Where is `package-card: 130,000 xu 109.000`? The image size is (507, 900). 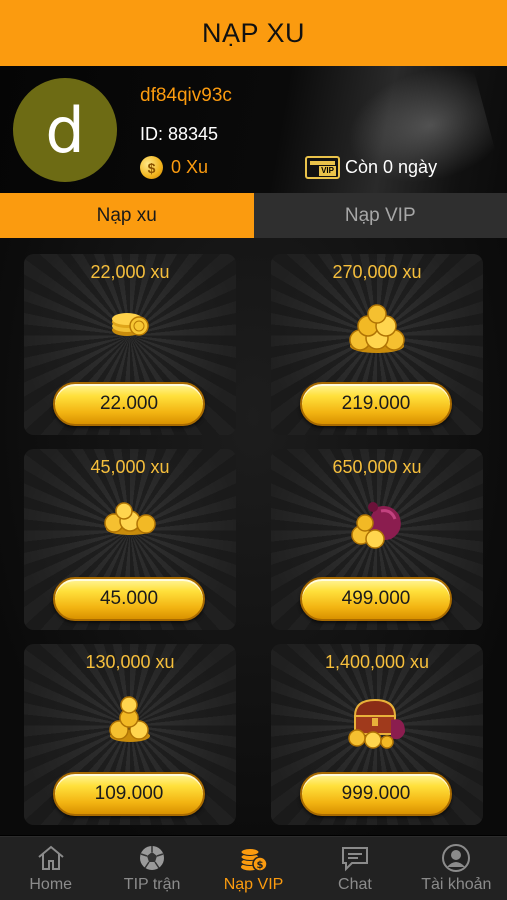 package-card: 130,000 xu 109.000 is located at coordinates (130, 734).